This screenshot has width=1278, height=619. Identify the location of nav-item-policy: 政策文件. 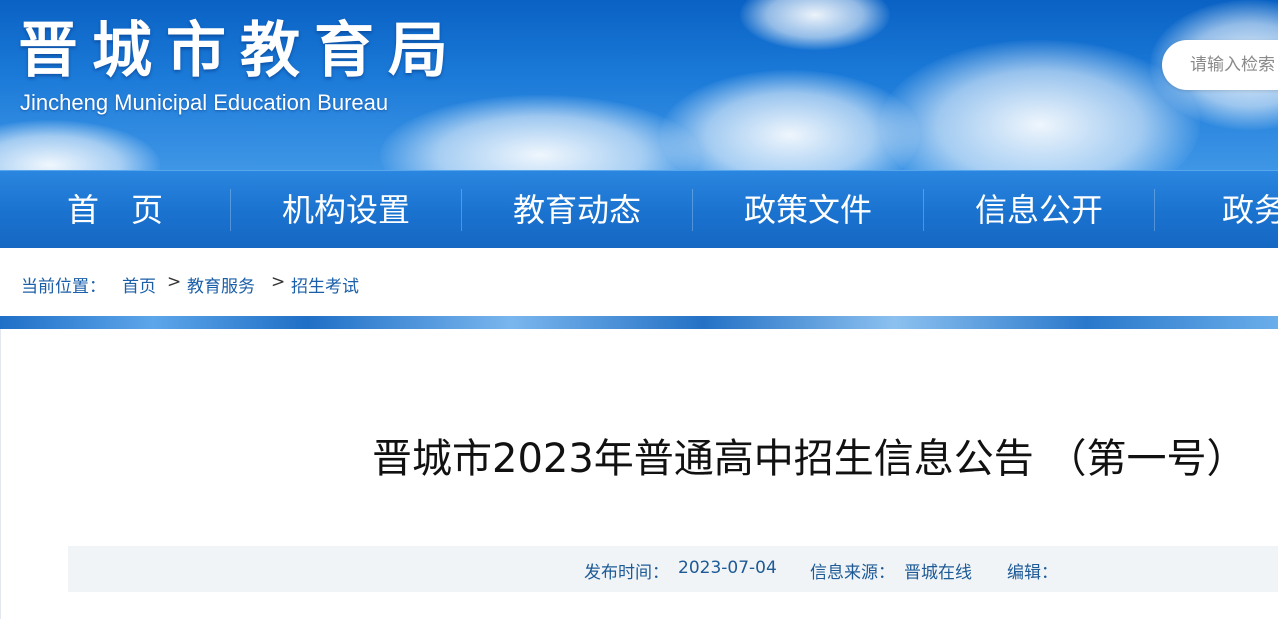
(808, 210).